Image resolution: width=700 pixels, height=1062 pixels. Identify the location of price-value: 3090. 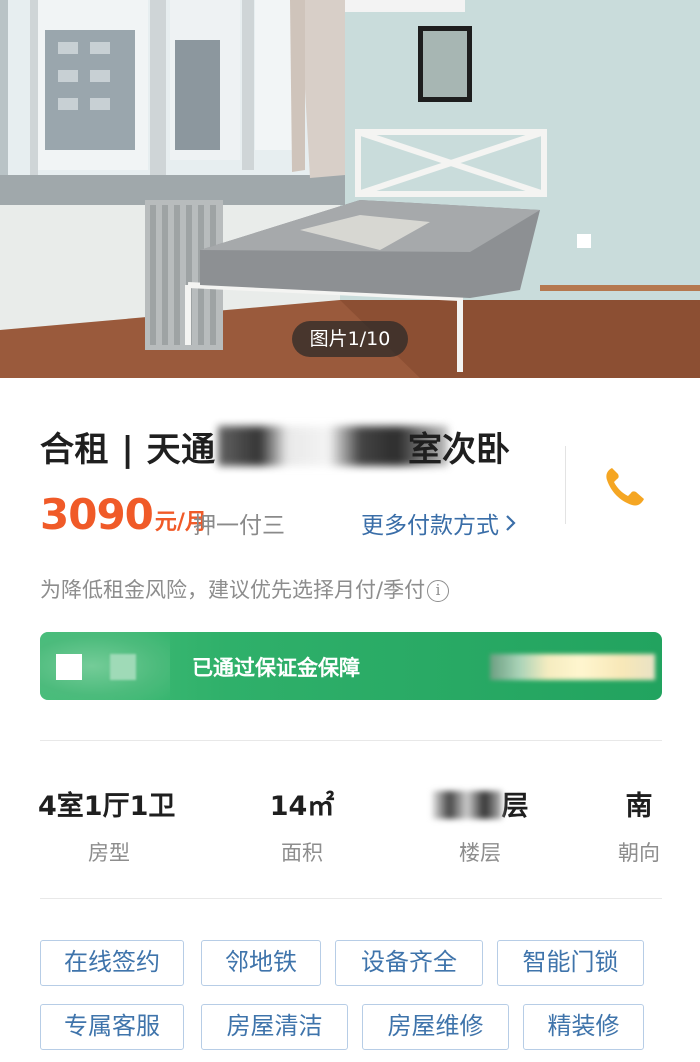
(97, 514).